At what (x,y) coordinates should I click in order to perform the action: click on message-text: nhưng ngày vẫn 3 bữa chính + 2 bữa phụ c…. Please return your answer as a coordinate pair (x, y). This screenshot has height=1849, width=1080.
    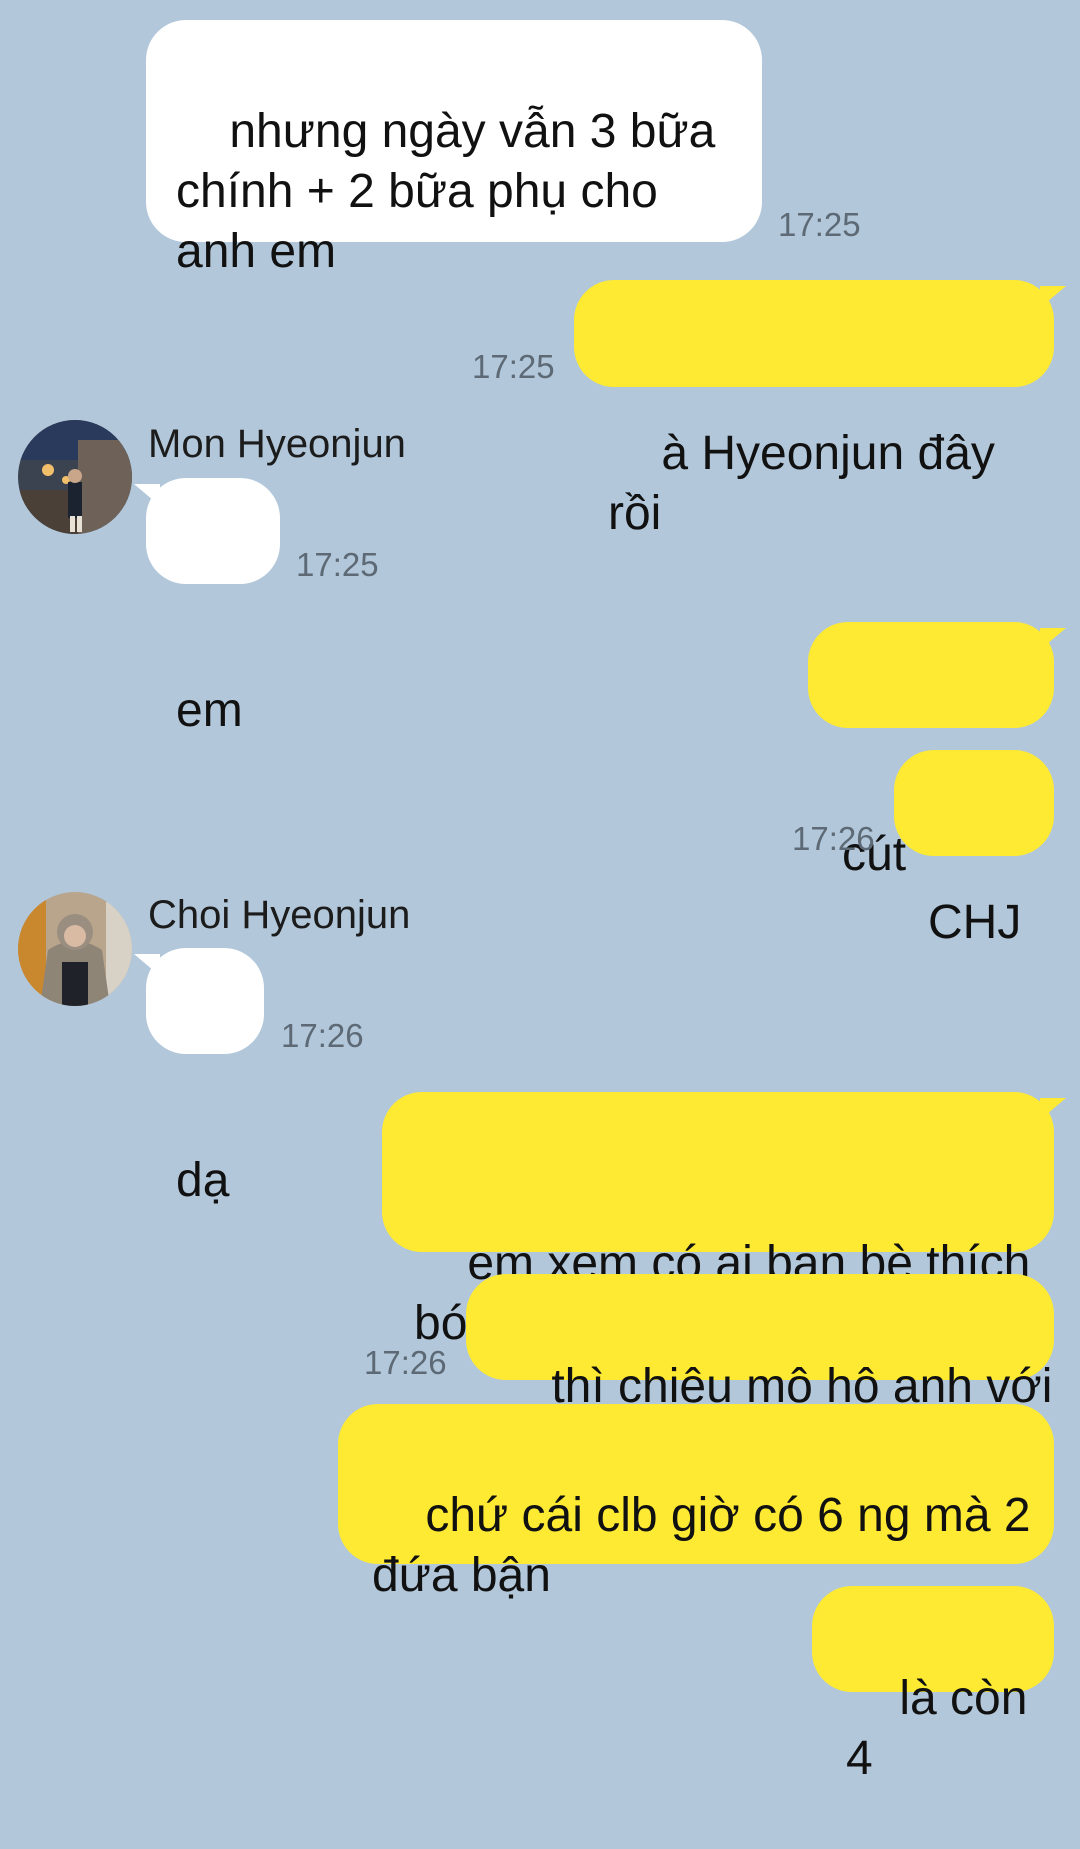
    Looking at the image, I should click on (446, 191).